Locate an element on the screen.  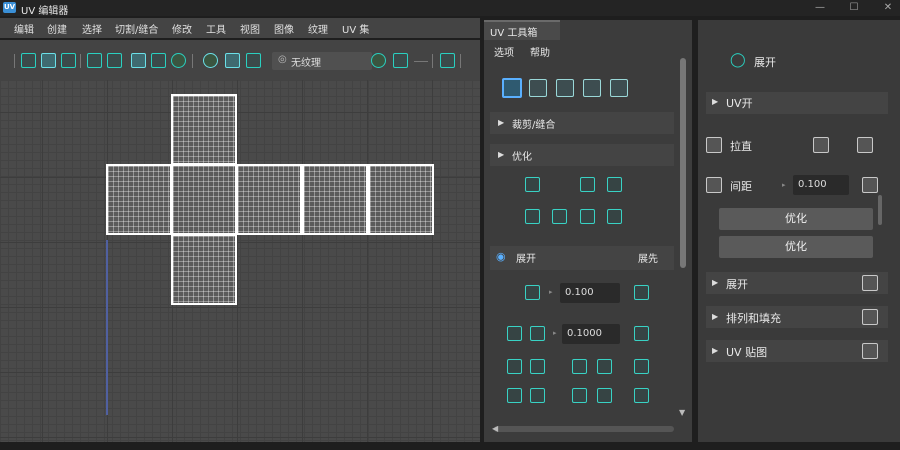
uv-shell-face-top is located at coordinates (204, 129).